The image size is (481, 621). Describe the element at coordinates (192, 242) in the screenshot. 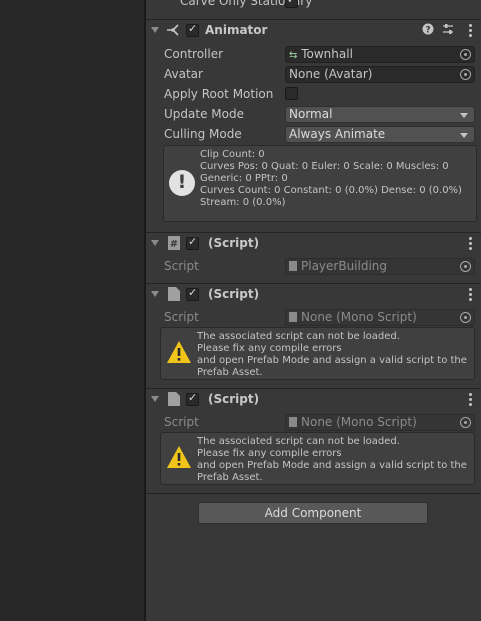

I see `script1-enabled-checkbox` at that location.